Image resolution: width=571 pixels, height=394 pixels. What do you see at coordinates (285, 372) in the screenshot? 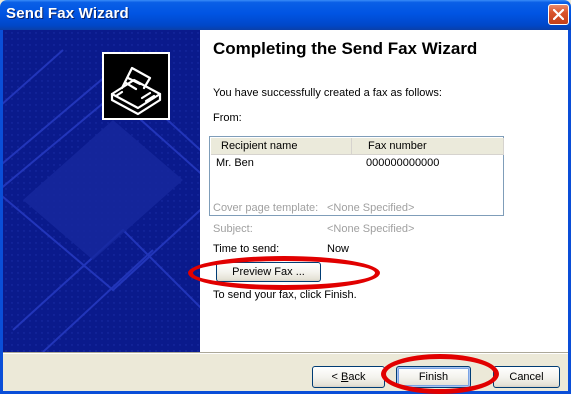
I see `wizard-footer: < Back Finish Cancel` at bounding box center [285, 372].